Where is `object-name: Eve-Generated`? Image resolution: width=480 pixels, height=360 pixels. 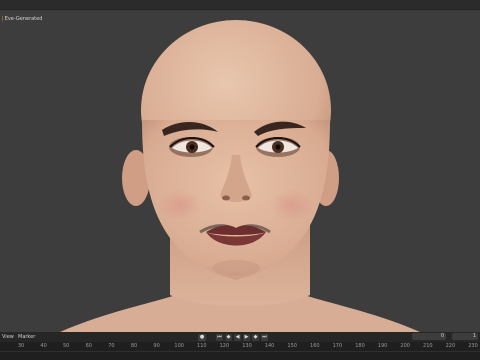
object-name: Eve-Generated is located at coordinates (23, 19).